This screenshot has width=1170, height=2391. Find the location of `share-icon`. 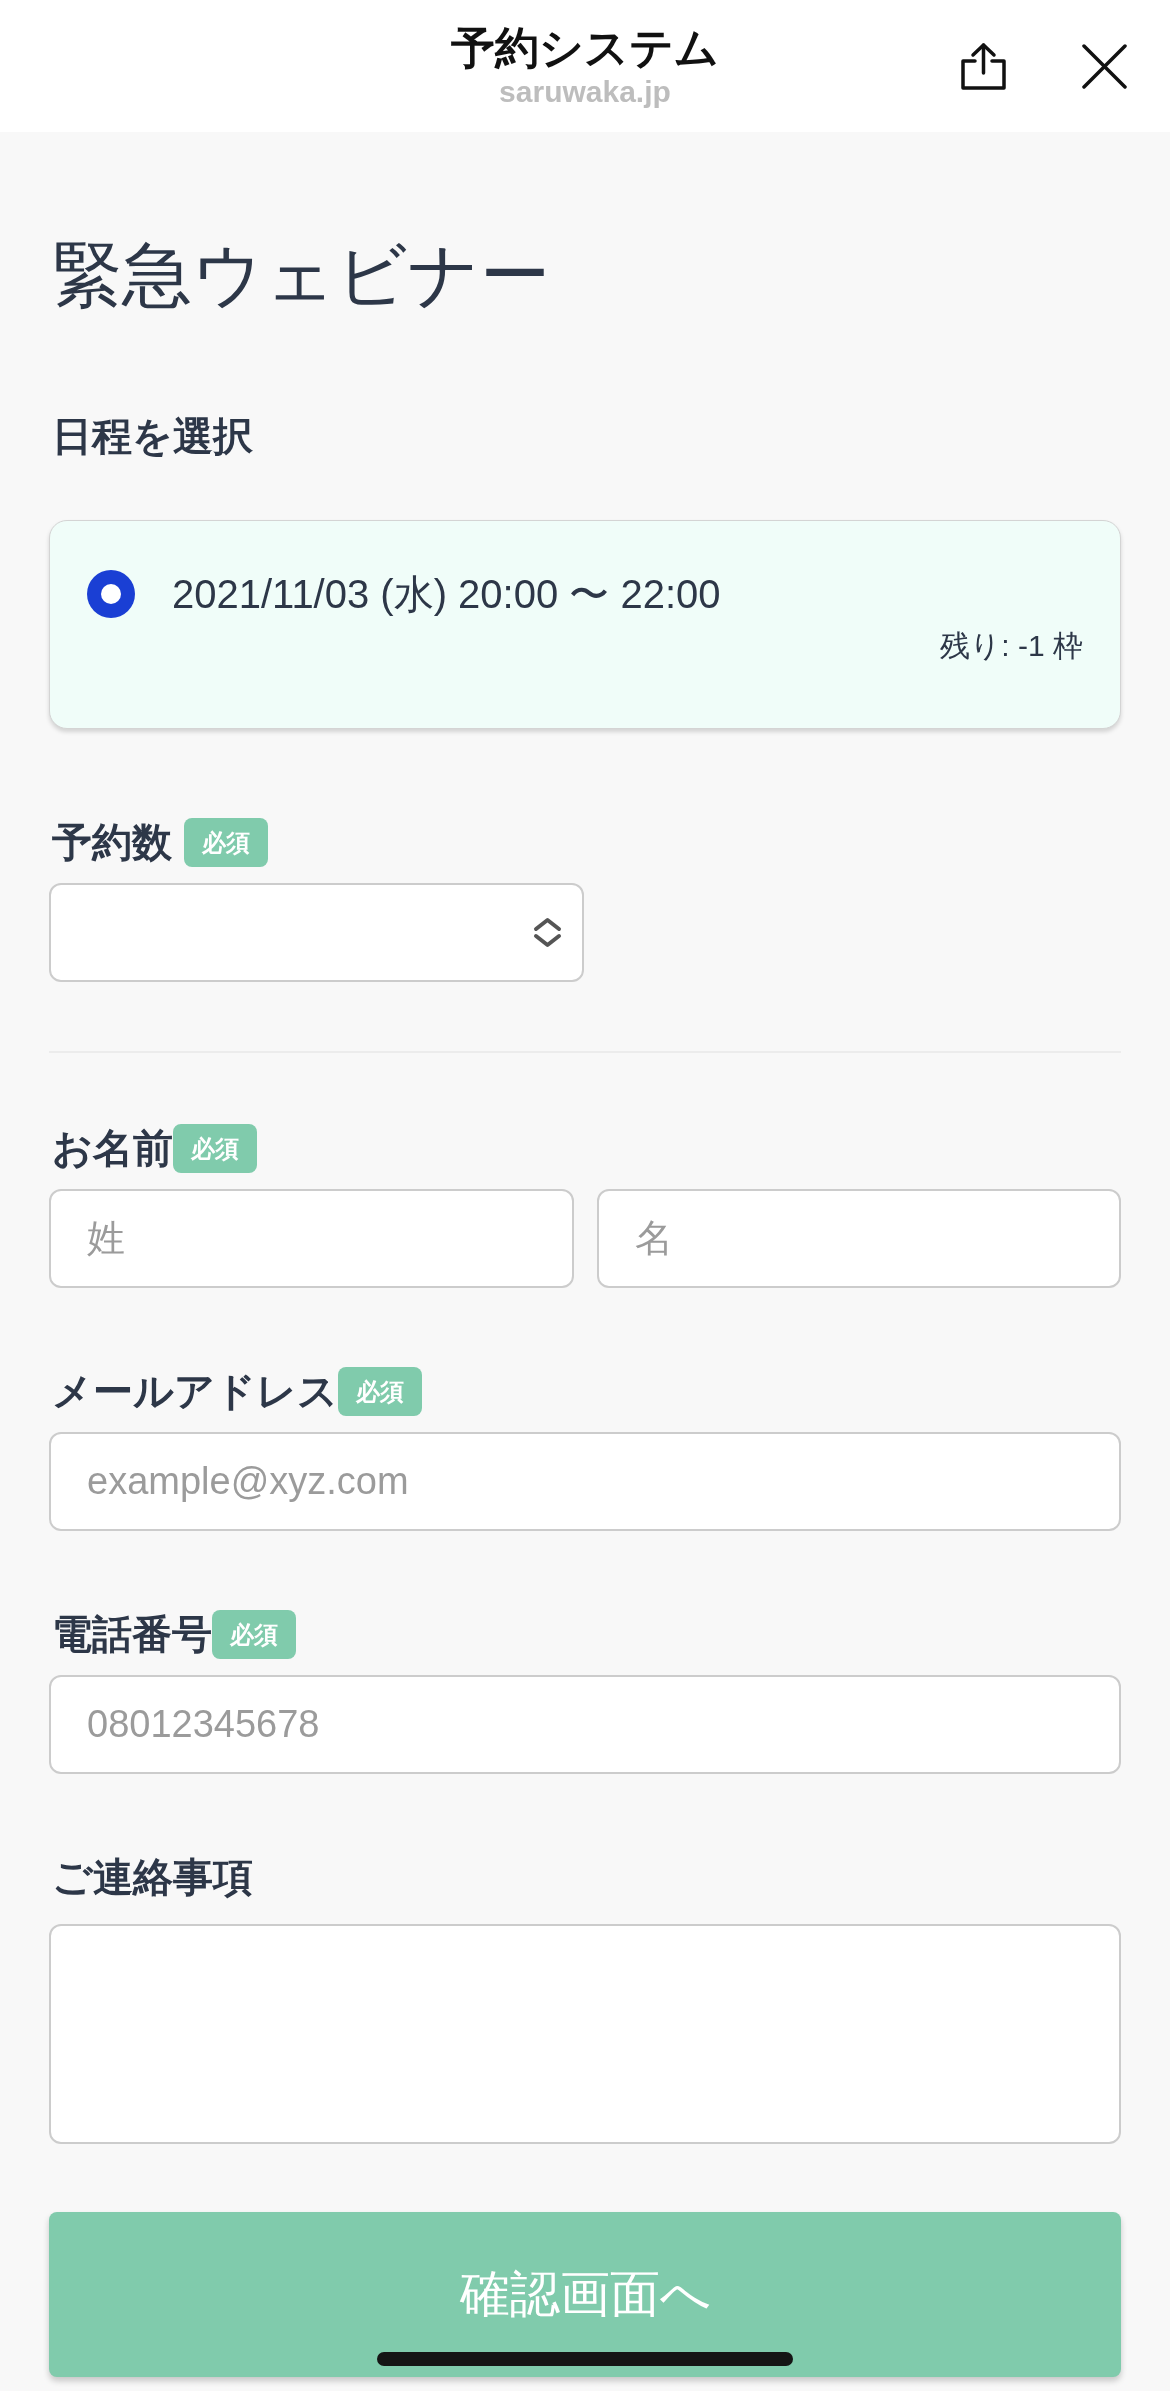

share-icon is located at coordinates (983, 66).